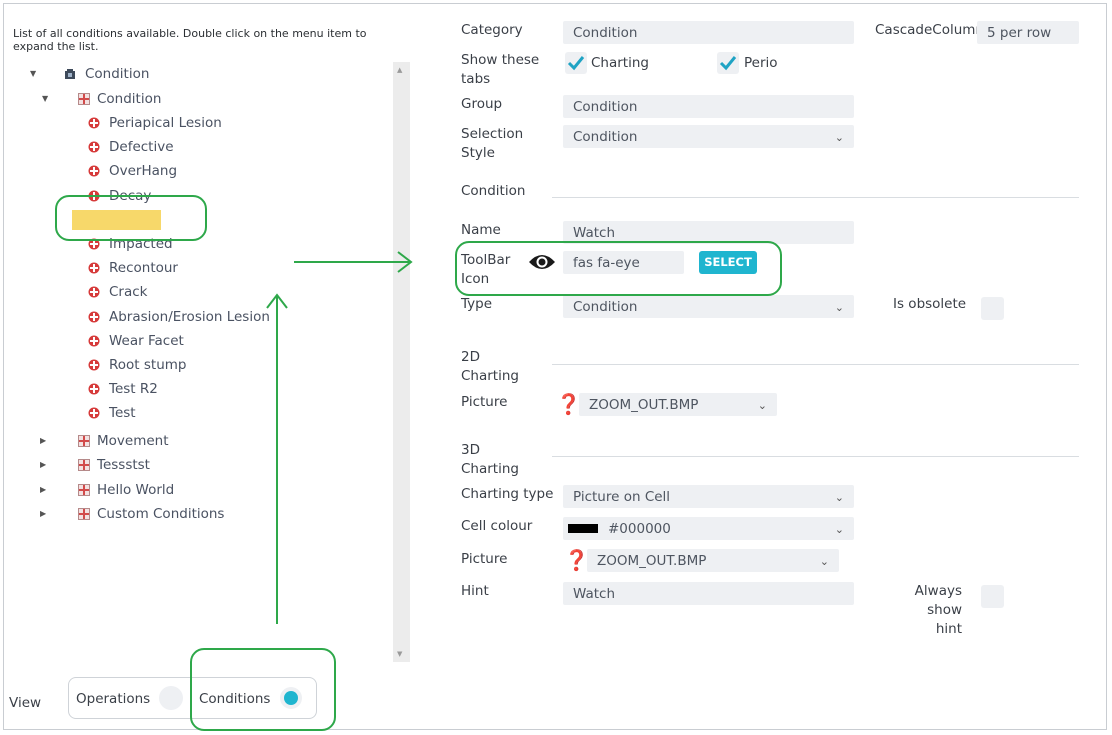 The width and height of the screenshot is (1112, 735). I want to click on annotation-arrows, so click(339, 437).